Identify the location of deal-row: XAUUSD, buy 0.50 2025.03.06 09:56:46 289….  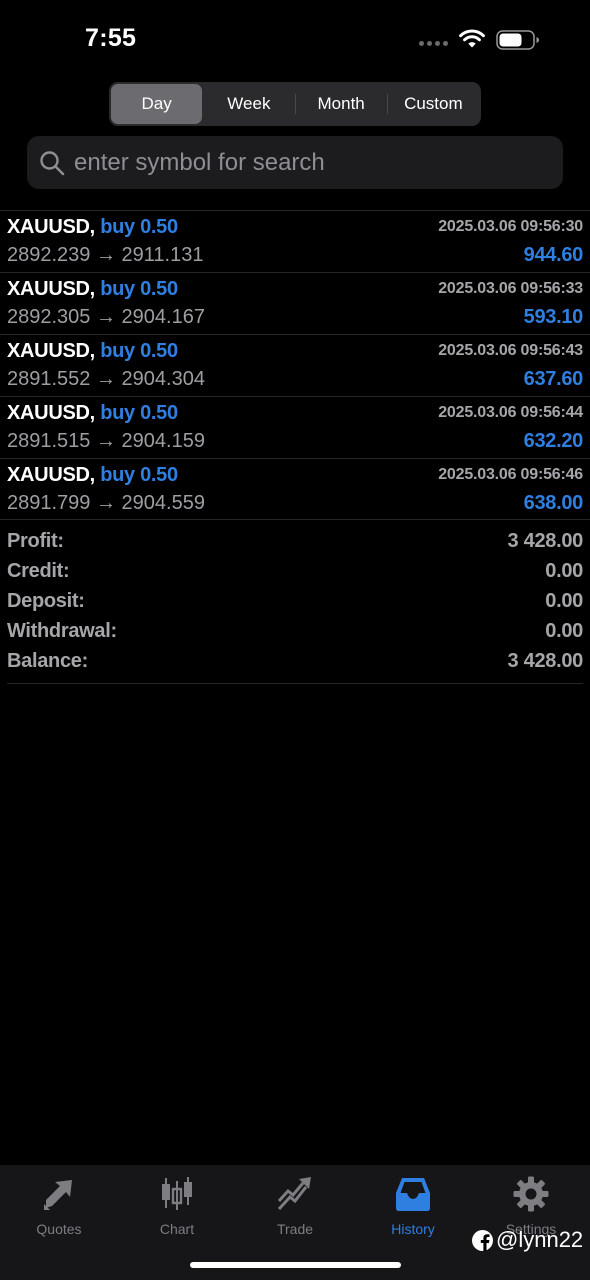
(295, 489).